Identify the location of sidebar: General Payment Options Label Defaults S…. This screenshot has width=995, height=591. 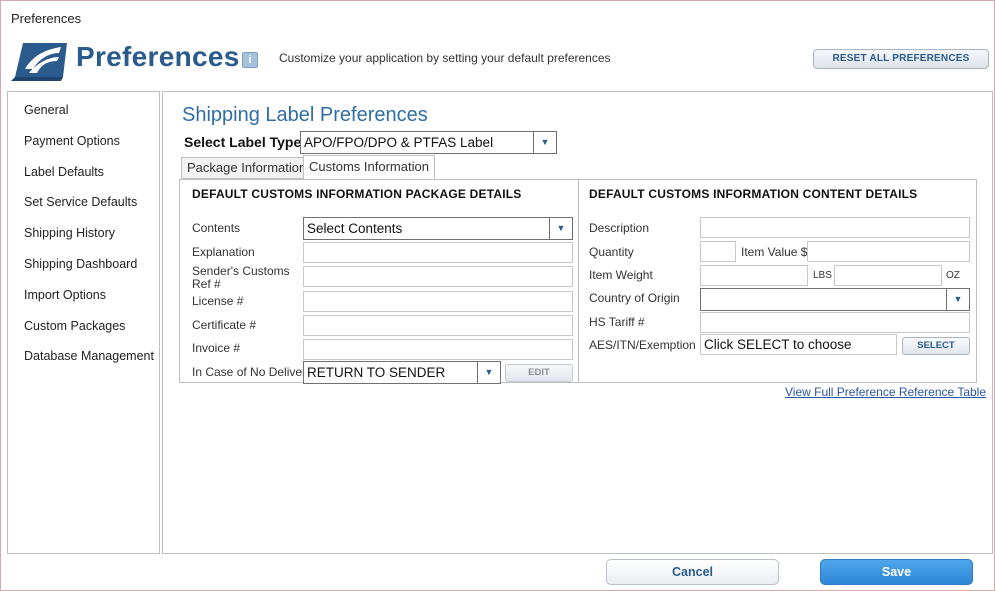
(83, 322).